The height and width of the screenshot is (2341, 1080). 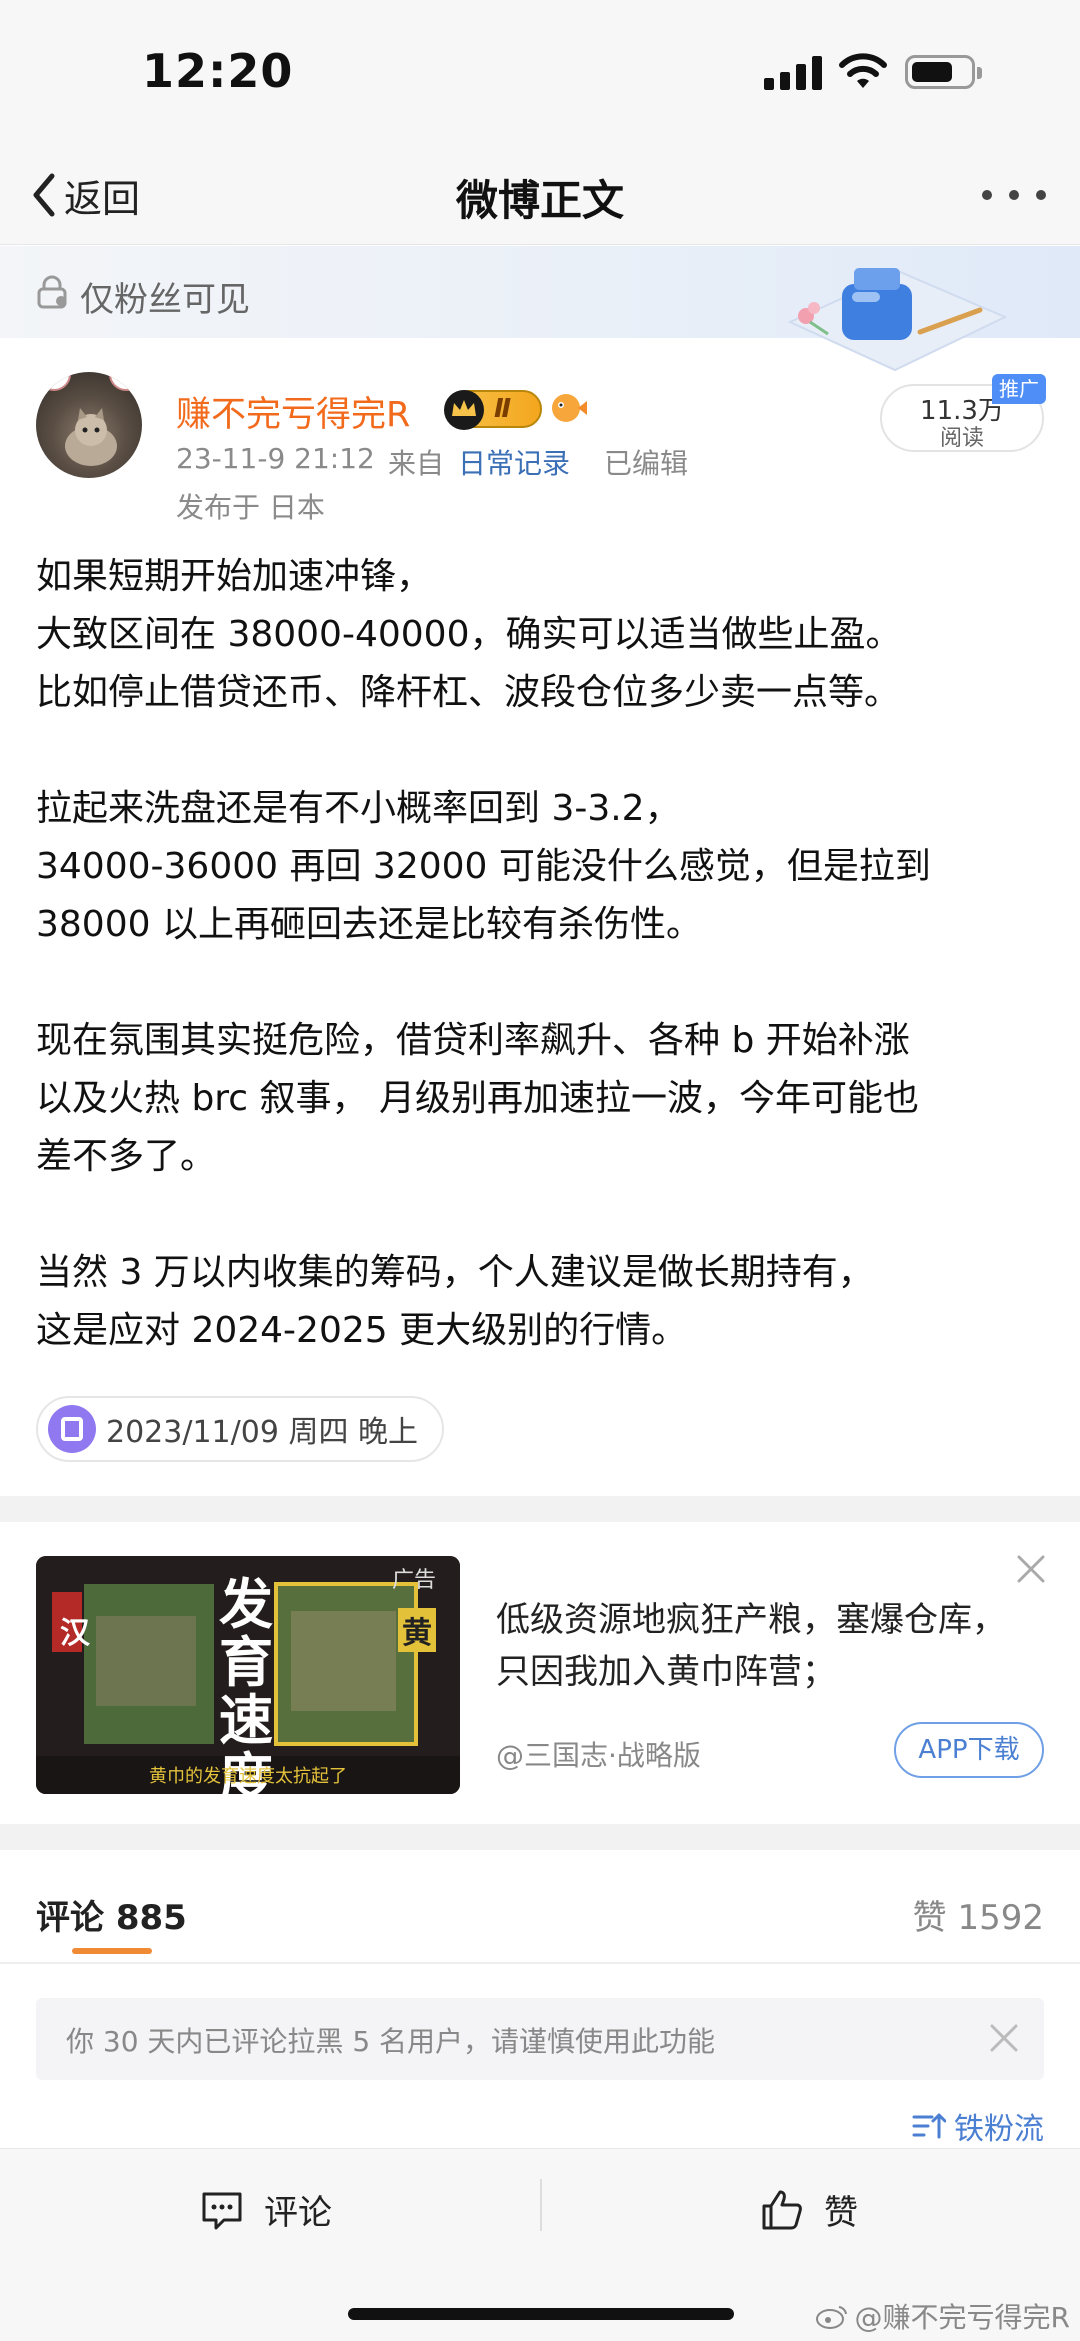 What do you see at coordinates (473, 1040) in the screenshot?
I see `post-line: 现在氛围其实挺危险，借贷利率飙升、各种 b 开始补涨` at bounding box center [473, 1040].